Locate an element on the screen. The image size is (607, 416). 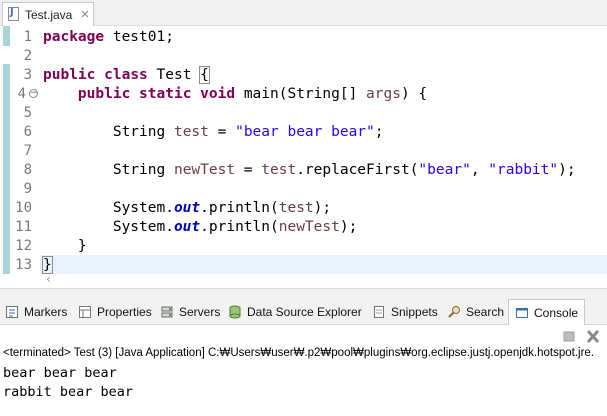
line-number: 3 is located at coordinates (27, 75).